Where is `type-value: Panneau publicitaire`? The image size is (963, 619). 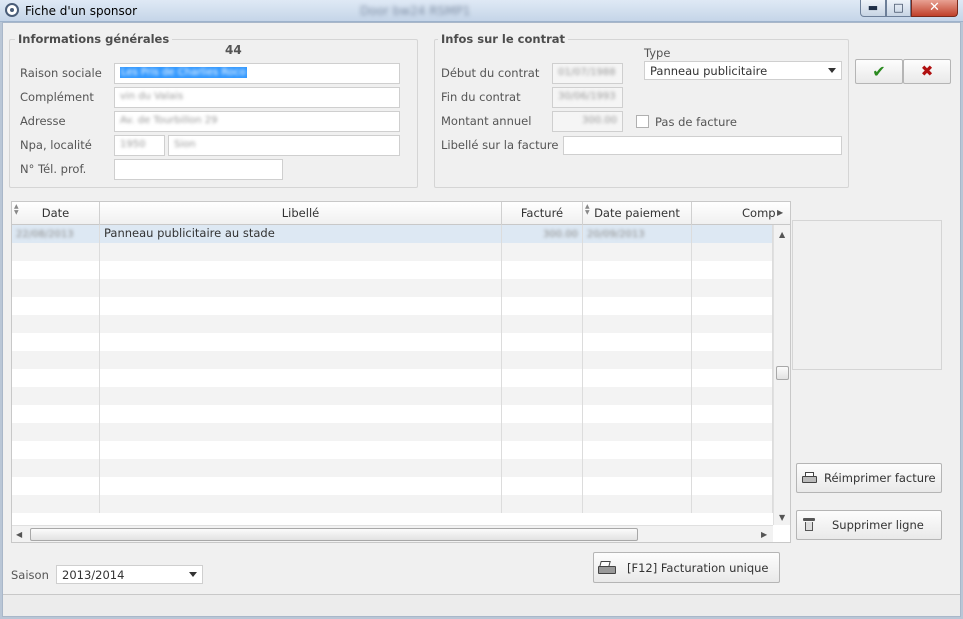
type-value: Panneau publicitaire is located at coordinates (709, 71).